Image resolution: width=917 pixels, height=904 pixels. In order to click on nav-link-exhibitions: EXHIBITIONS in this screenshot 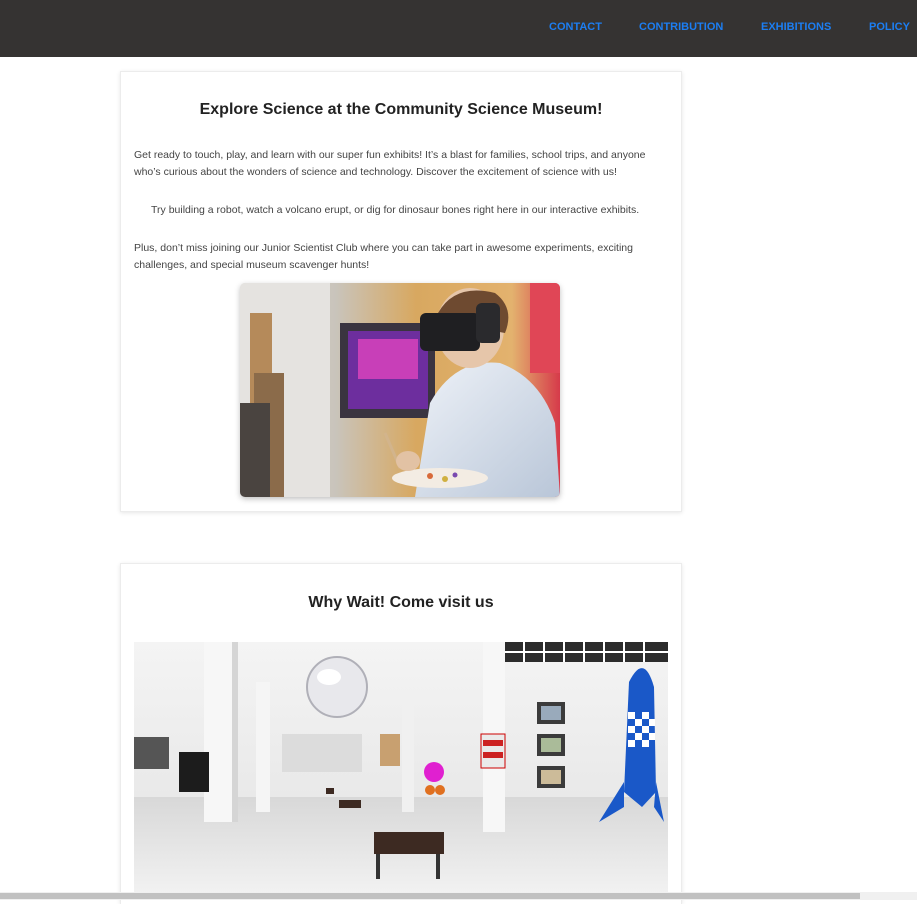, I will do `click(796, 27)`.